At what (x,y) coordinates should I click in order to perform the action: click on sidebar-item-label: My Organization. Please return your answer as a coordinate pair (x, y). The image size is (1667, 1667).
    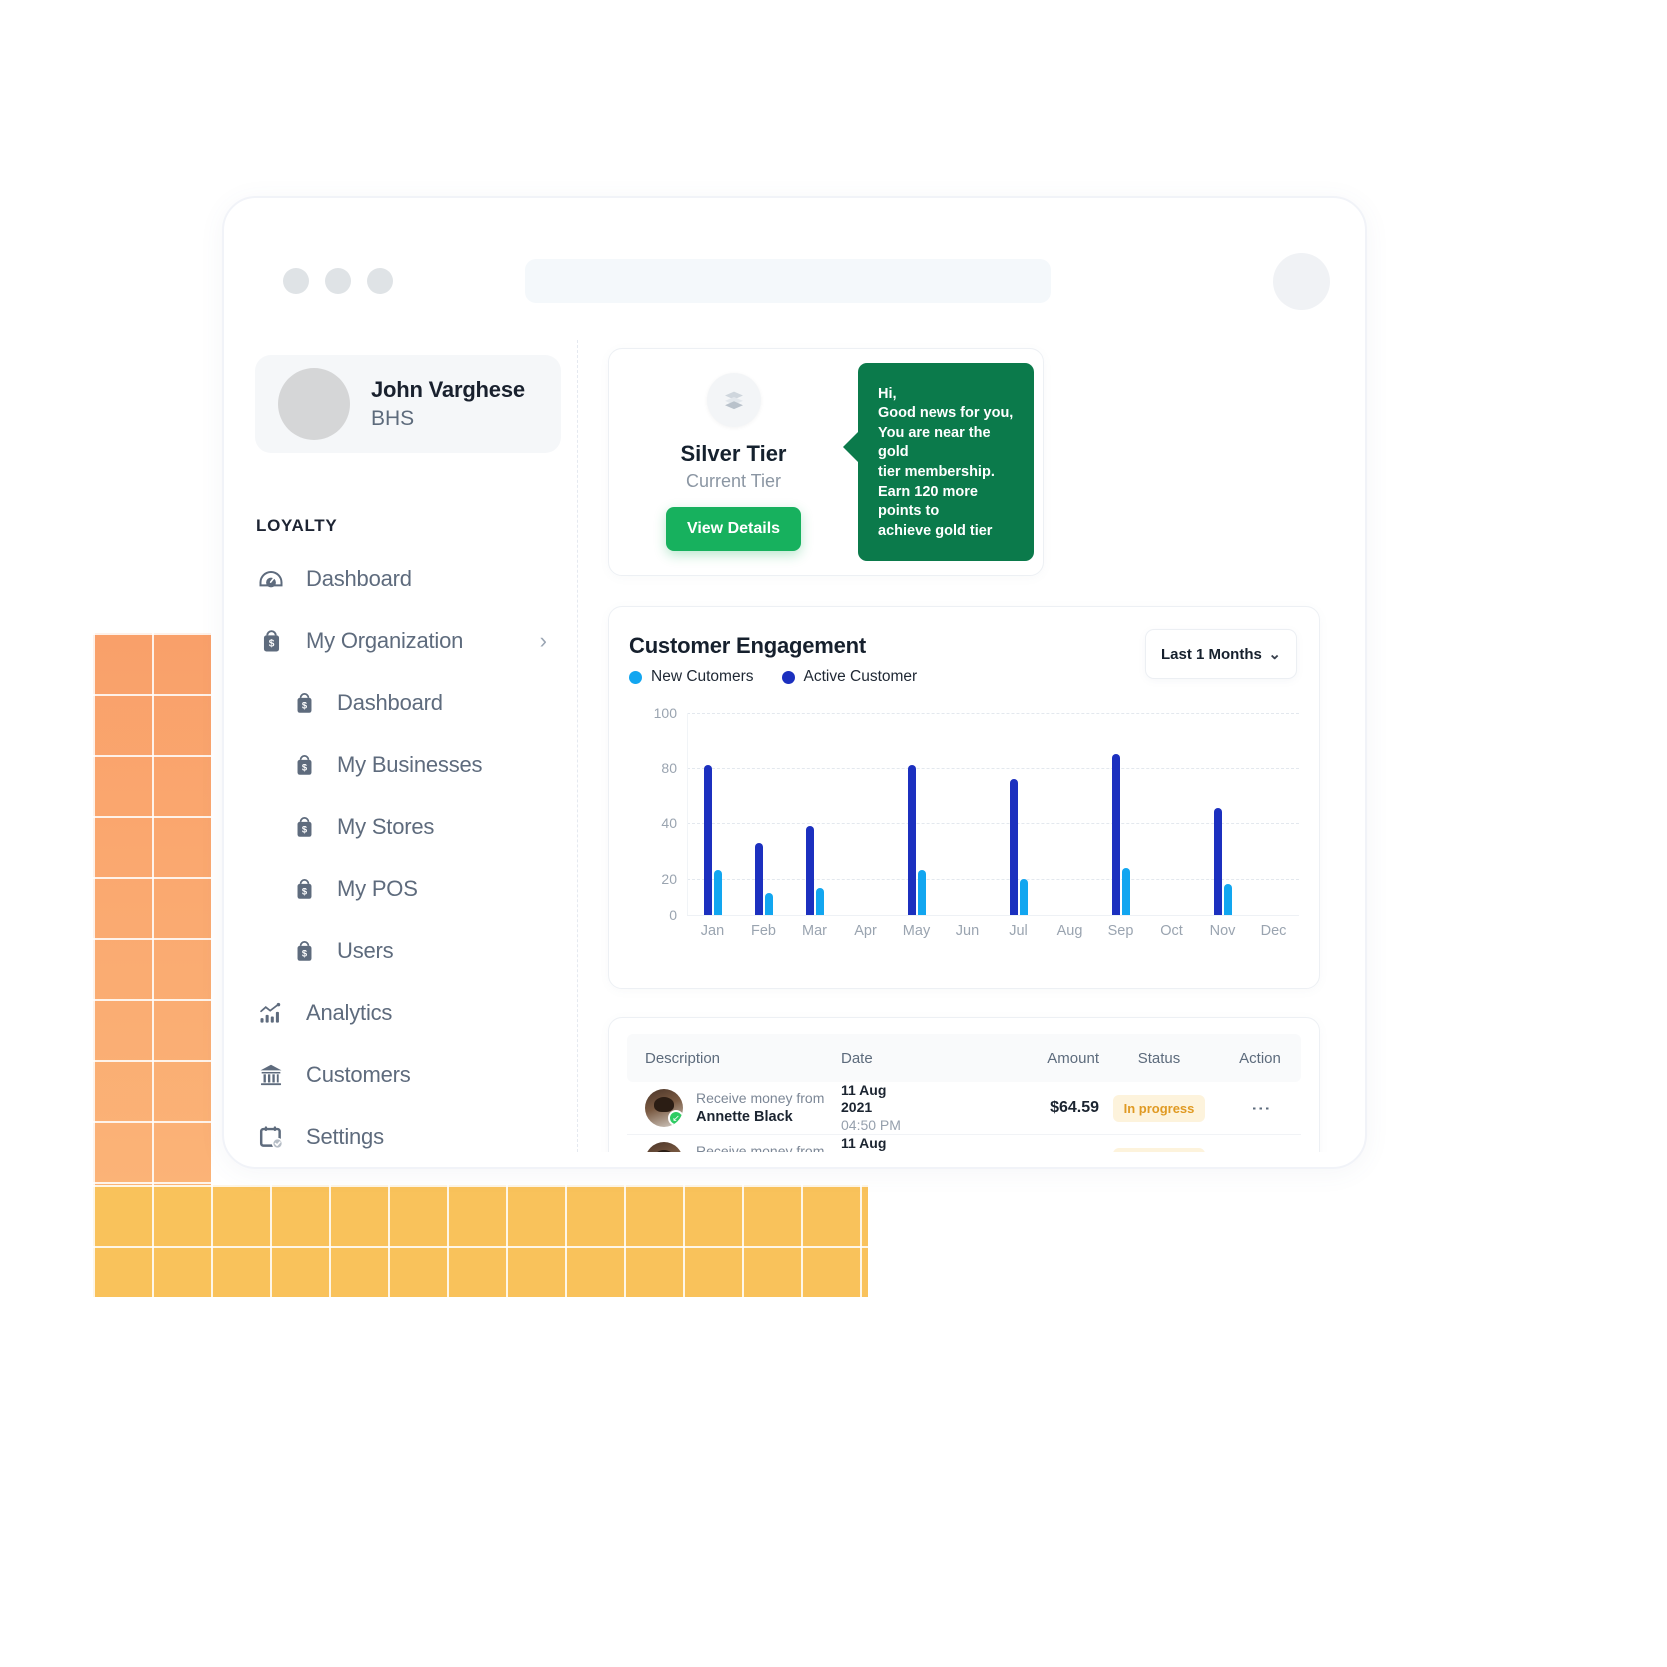
    Looking at the image, I should click on (385, 640).